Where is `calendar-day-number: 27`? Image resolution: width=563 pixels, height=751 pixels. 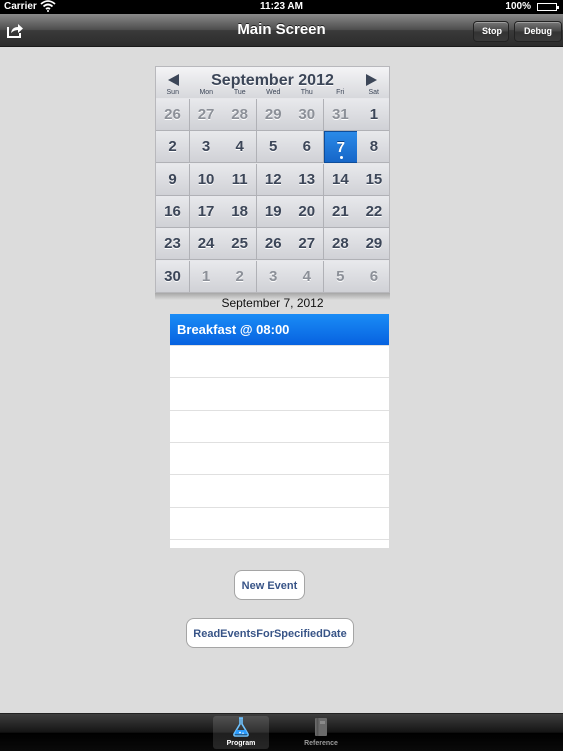
calendar-day-number: 27 is located at coordinates (206, 114).